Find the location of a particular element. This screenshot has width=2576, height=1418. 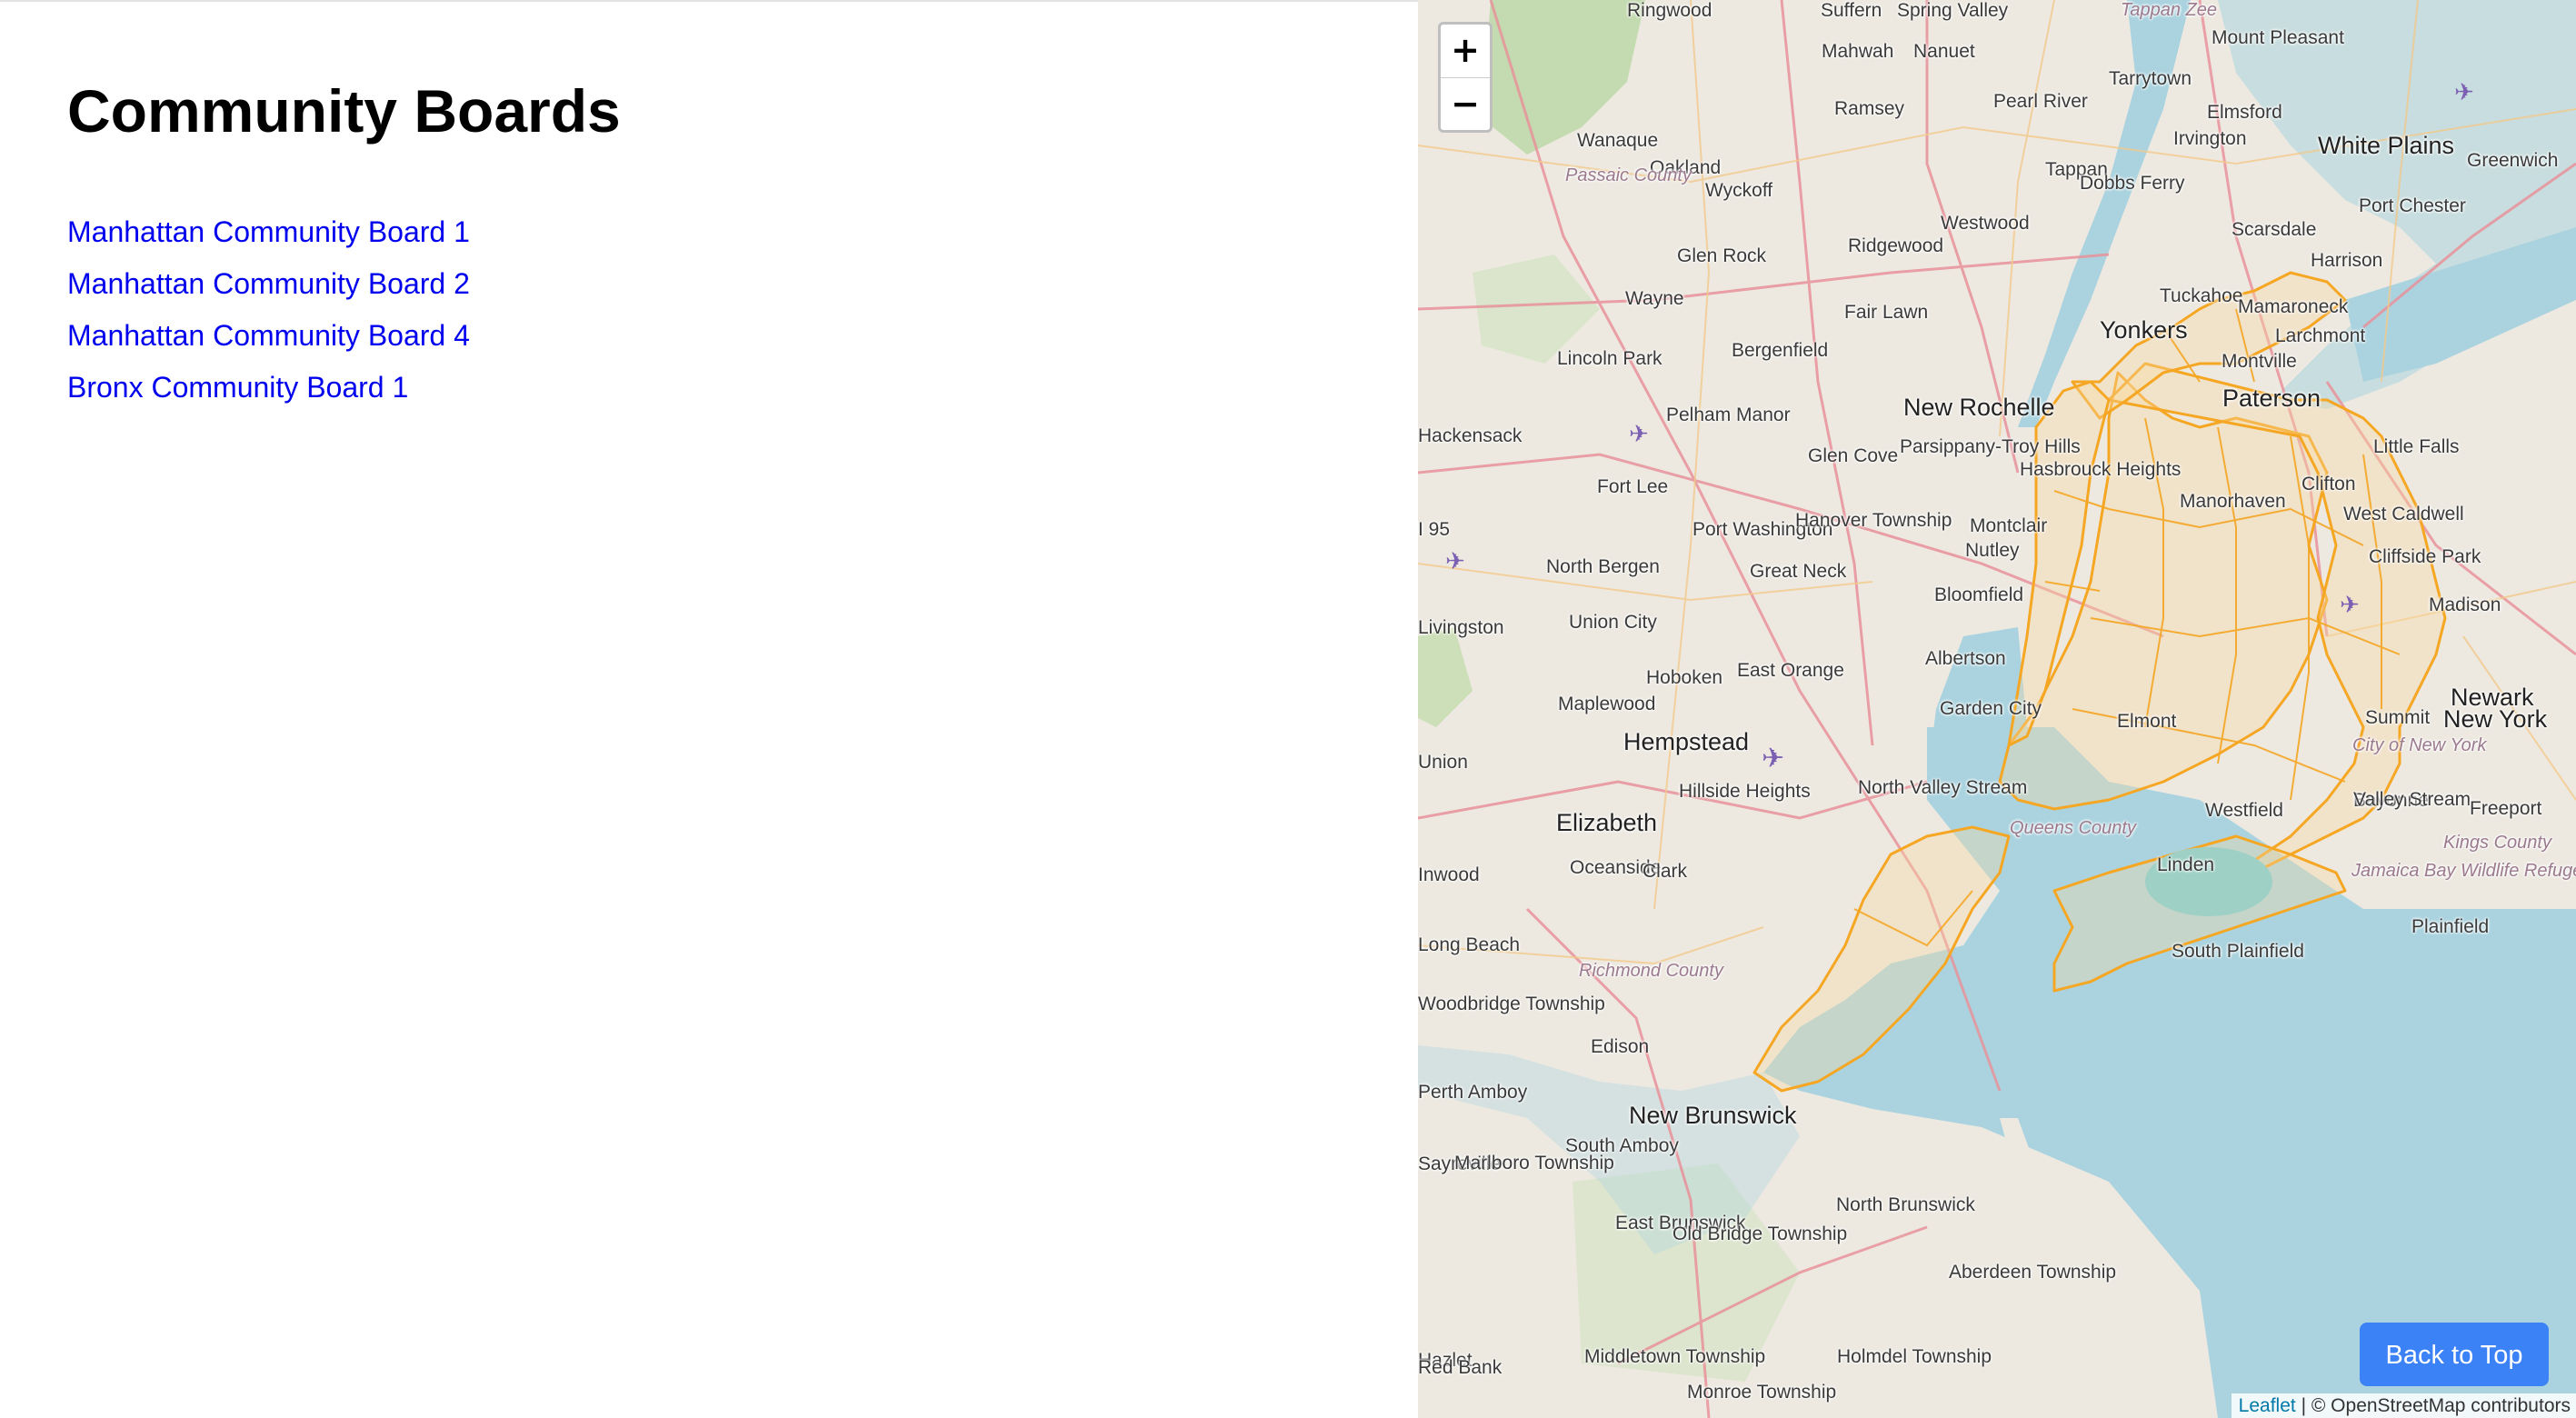

board-link-manhattan-2: Manhattan Community Board 2 is located at coordinates (268, 283).